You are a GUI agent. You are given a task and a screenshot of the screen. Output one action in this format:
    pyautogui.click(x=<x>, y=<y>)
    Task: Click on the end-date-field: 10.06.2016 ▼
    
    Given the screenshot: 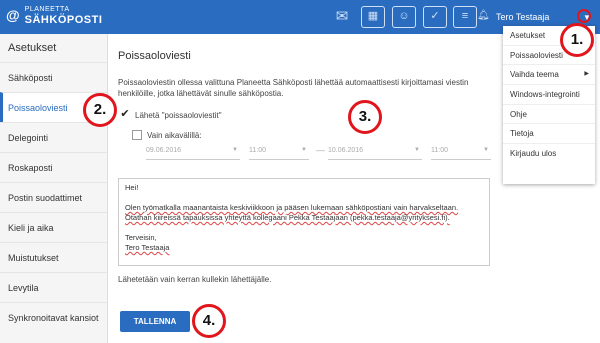 What is the action you would take?
    pyautogui.click(x=375, y=153)
    